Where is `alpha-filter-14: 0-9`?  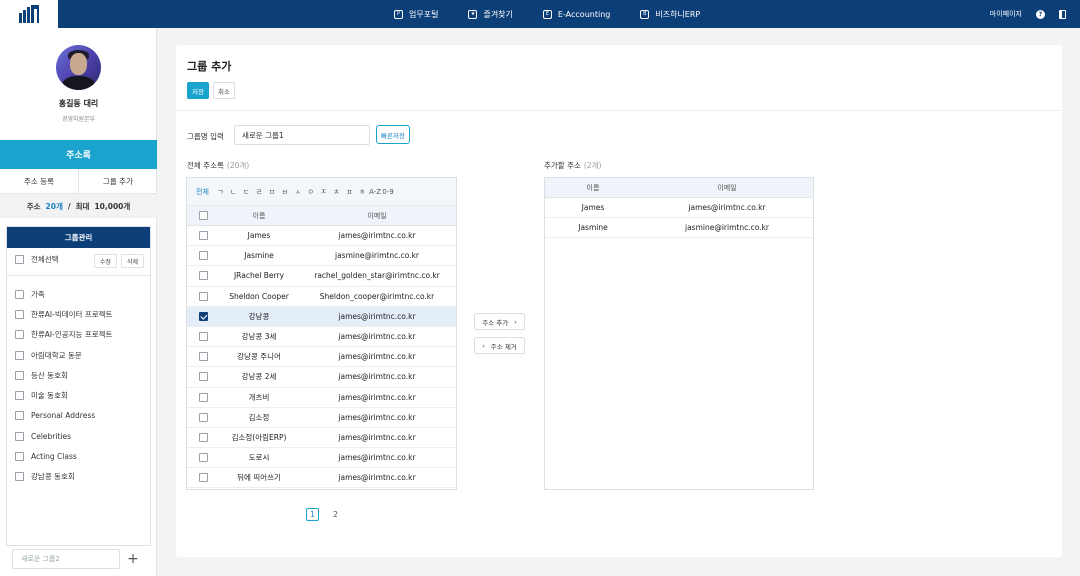 alpha-filter-14: 0-9 is located at coordinates (388, 192).